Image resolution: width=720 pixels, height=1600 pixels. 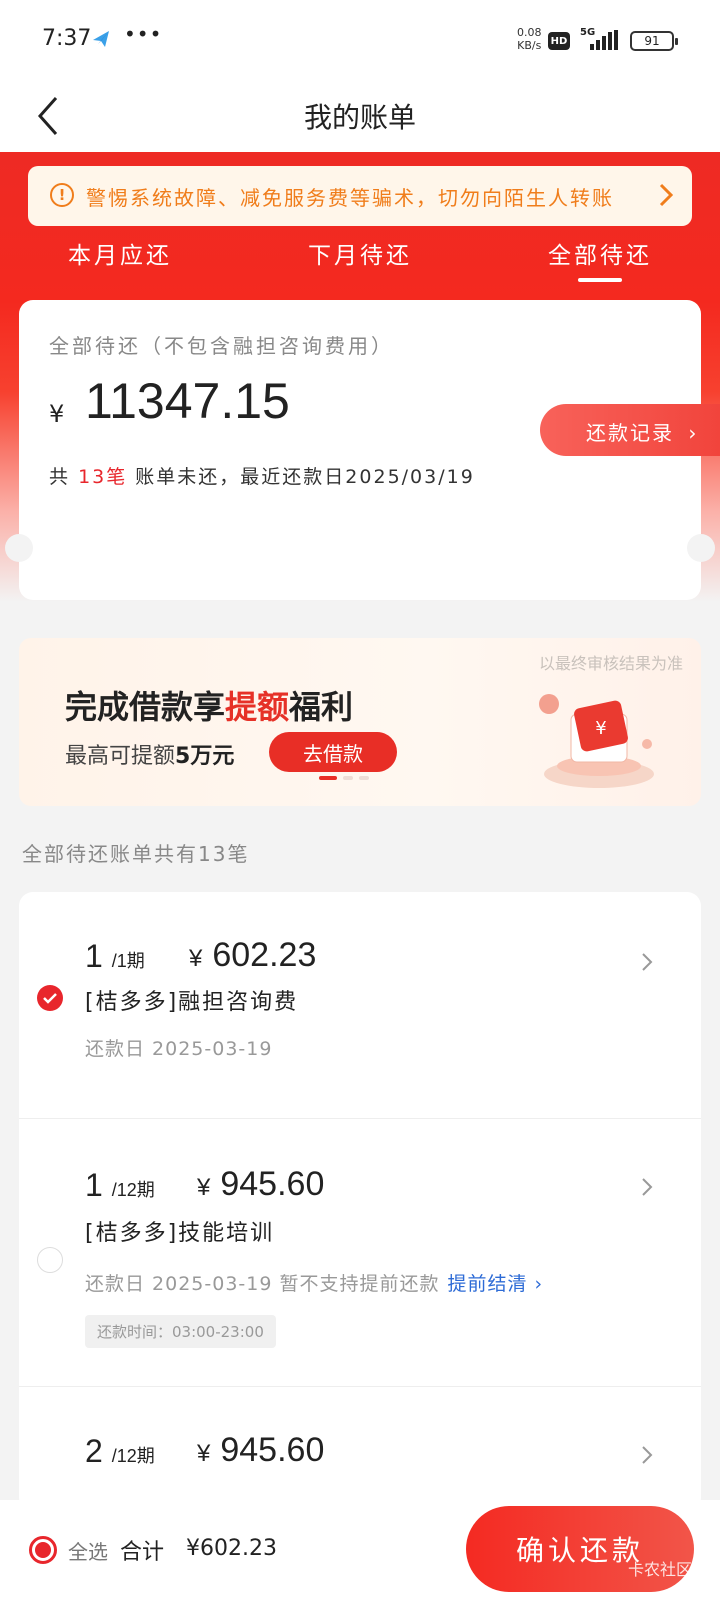 I want to click on card-notch-left, so click(x=19, y=548).